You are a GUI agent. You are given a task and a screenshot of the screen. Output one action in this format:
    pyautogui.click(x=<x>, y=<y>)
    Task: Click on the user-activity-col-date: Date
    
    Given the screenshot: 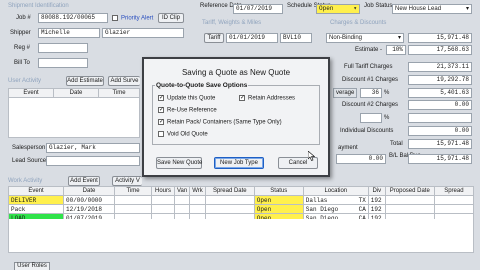 What is the action you would take?
    pyautogui.click(x=76, y=93)
    